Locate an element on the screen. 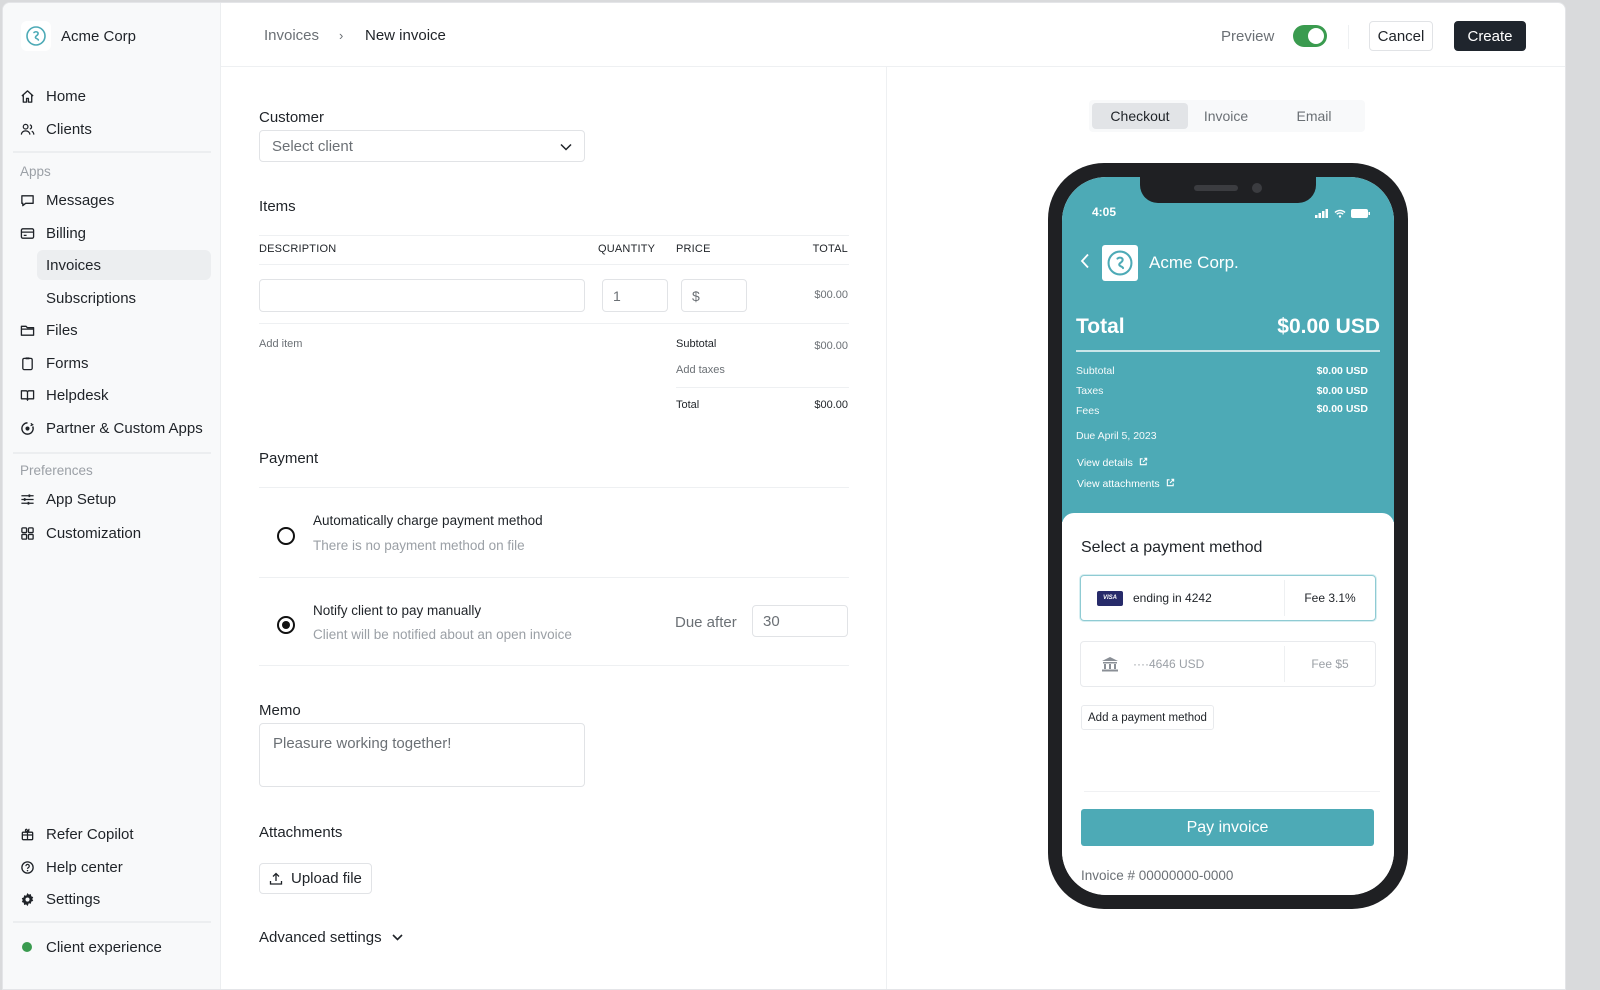 The width and height of the screenshot is (1600, 990). phone-company-name: Acme Corp. is located at coordinates (1194, 262).